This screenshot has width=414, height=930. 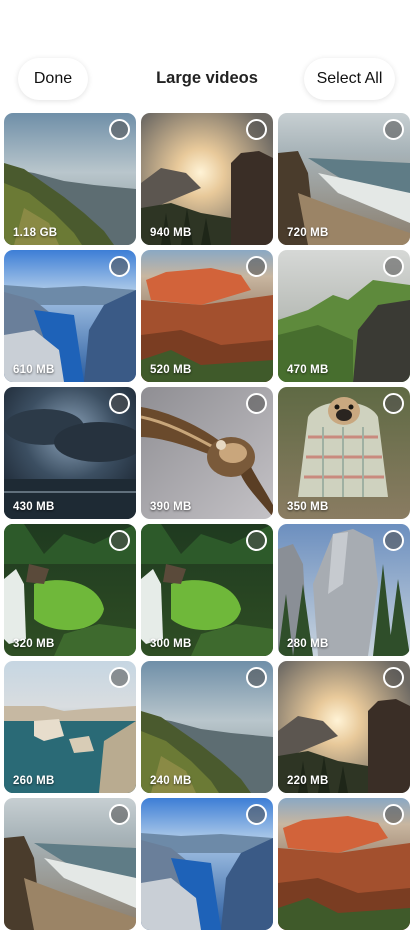 What do you see at coordinates (344, 453) in the screenshot?
I see `video-thumbnail: 350 MB` at bounding box center [344, 453].